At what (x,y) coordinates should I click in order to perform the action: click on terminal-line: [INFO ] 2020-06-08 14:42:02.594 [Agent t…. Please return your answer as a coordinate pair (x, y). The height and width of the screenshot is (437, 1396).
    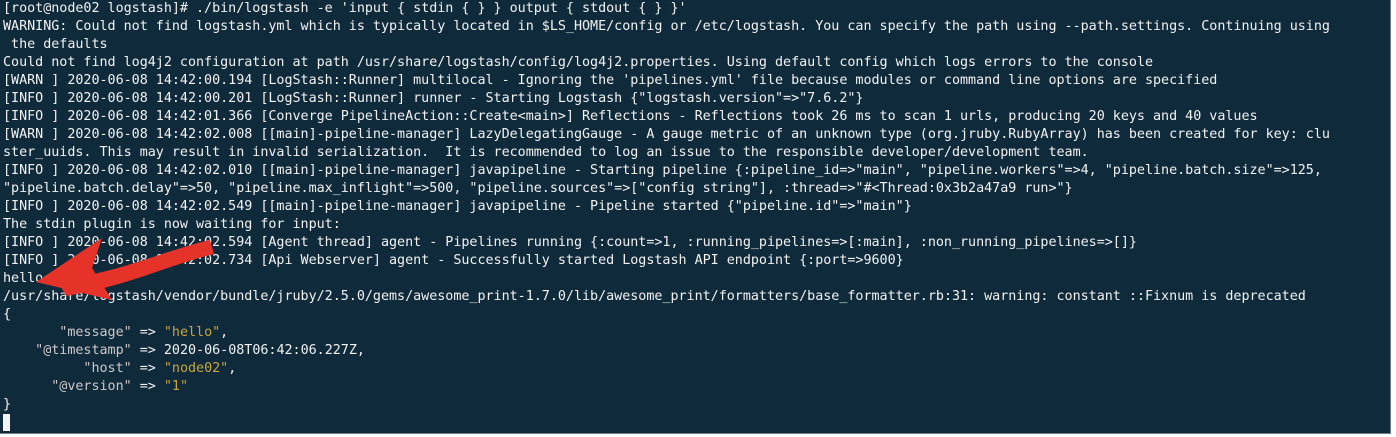
    Looking at the image, I should click on (570, 242).